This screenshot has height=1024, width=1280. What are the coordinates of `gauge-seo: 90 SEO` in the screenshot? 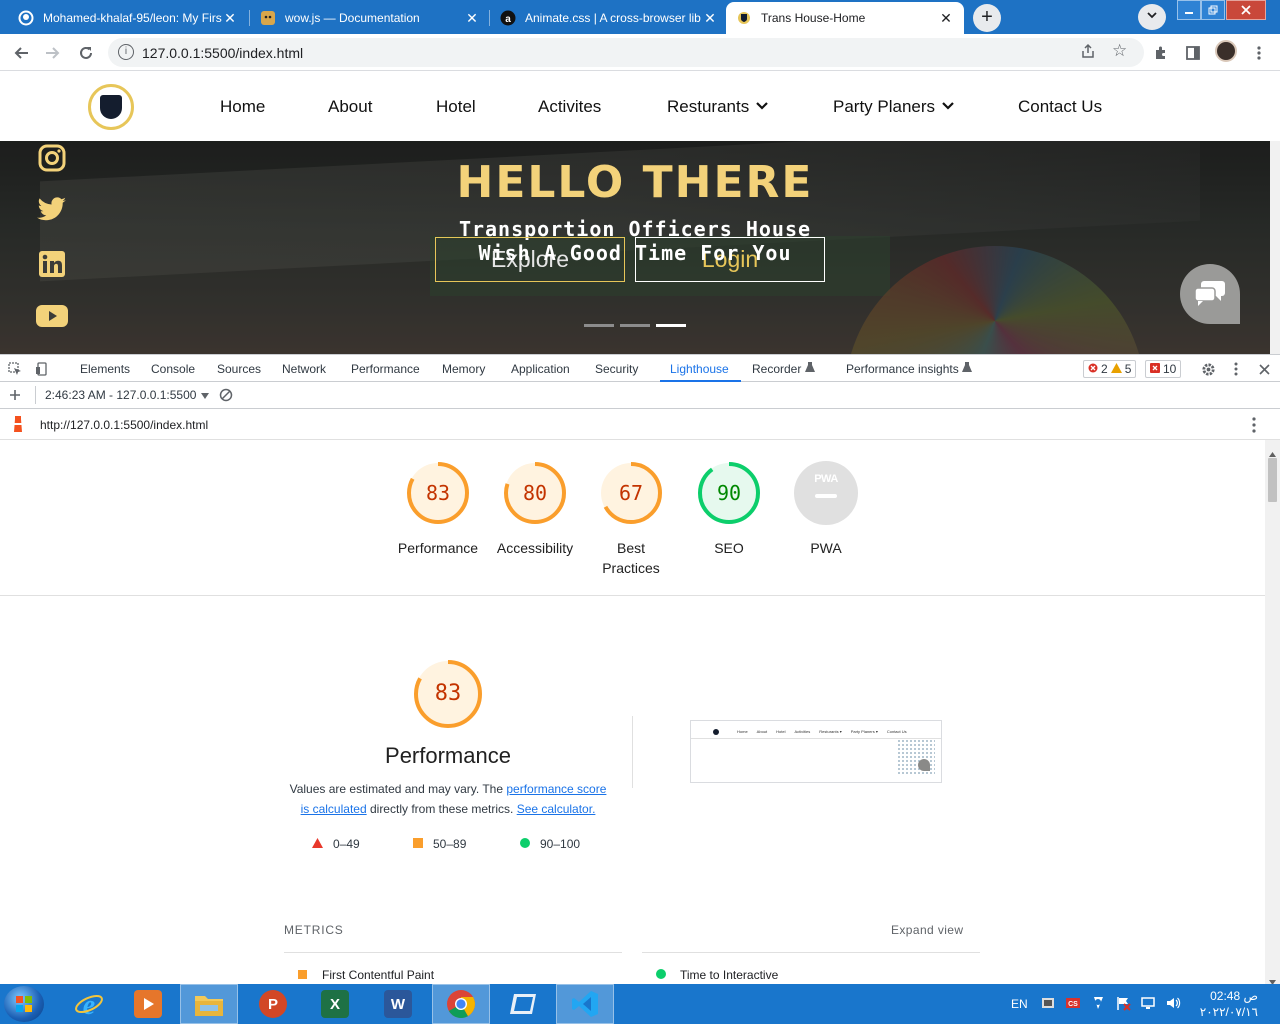 It's located at (729, 509).